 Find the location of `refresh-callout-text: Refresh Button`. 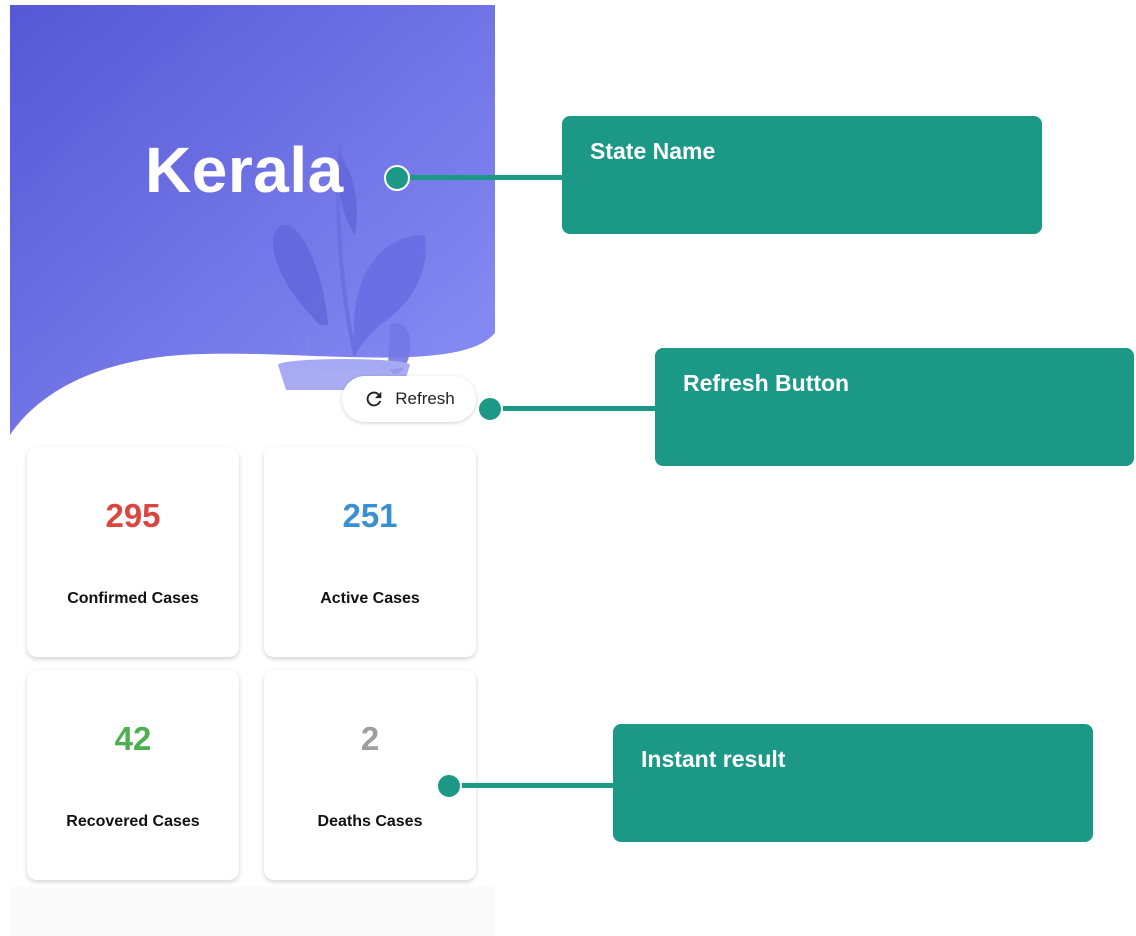

refresh-callout-text: Refresh Button is located at coordinates (766, 383).